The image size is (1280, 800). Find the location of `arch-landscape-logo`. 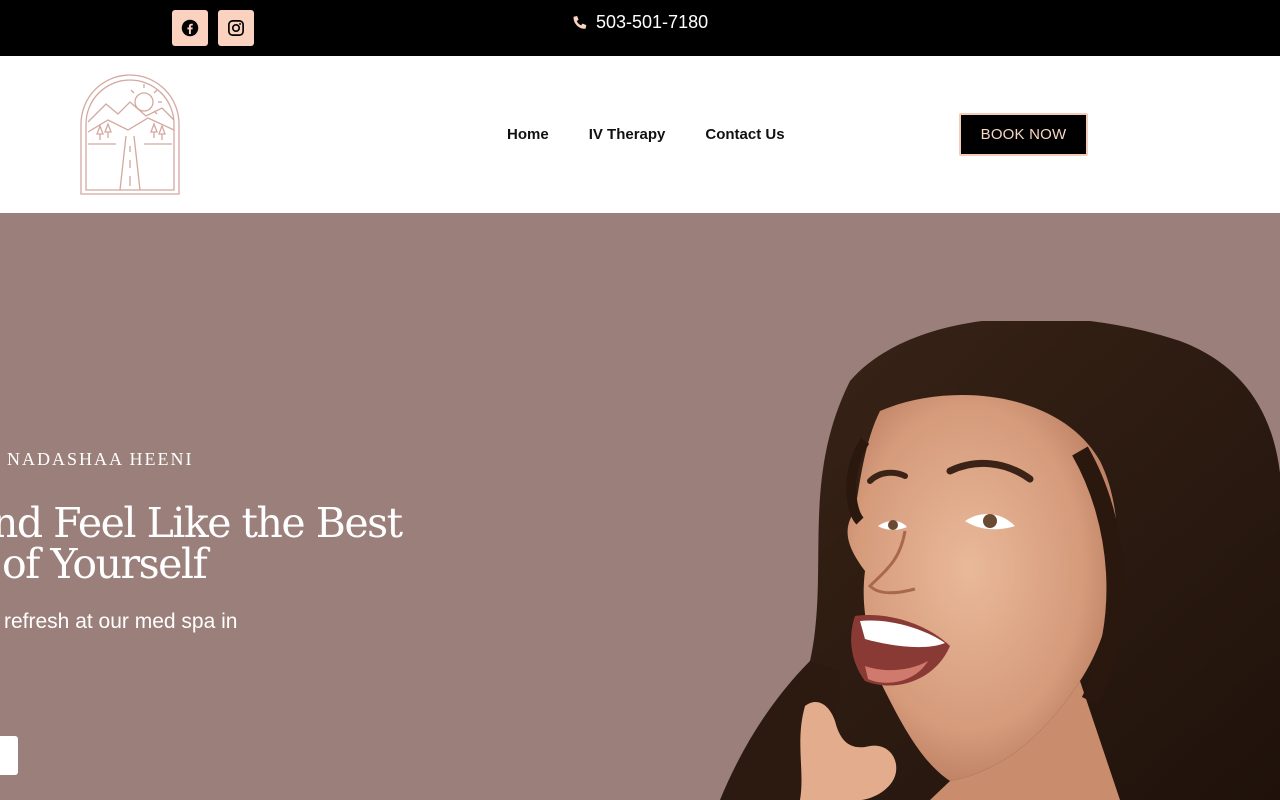

arch-landscape-logo is located at coordinates (130, 135).